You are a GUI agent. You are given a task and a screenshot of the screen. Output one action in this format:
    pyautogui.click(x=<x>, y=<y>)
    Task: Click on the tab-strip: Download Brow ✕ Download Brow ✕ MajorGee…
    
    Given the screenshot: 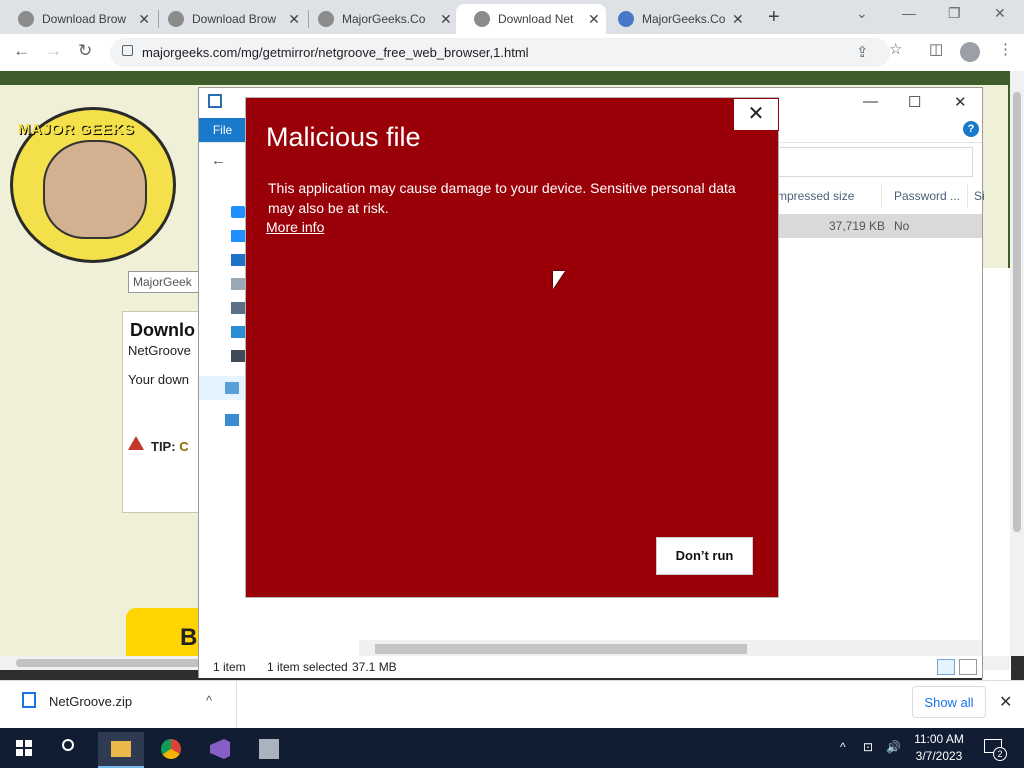 What is the action you would take?
    pyautogui.click(x=512, y=17)
    